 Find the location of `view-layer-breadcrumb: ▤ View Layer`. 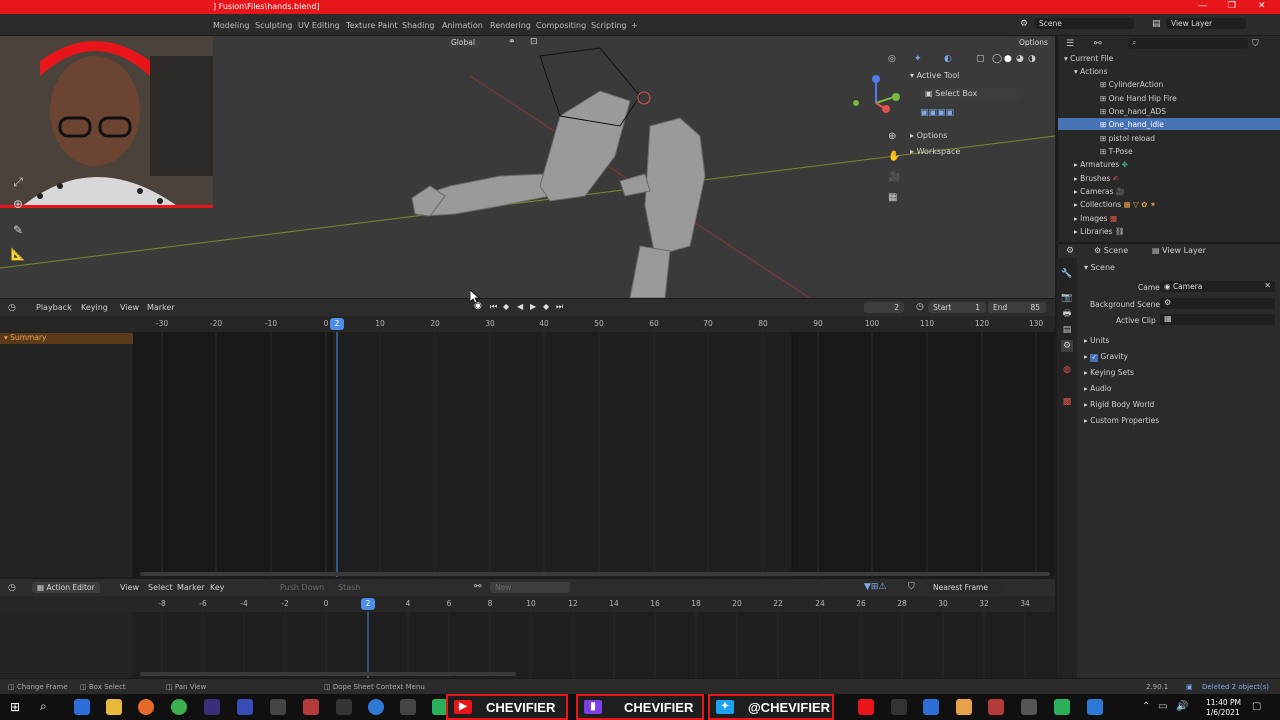

view-layer-breadcrumb: ▤ View Layer is located at coordinates (1179, 250).